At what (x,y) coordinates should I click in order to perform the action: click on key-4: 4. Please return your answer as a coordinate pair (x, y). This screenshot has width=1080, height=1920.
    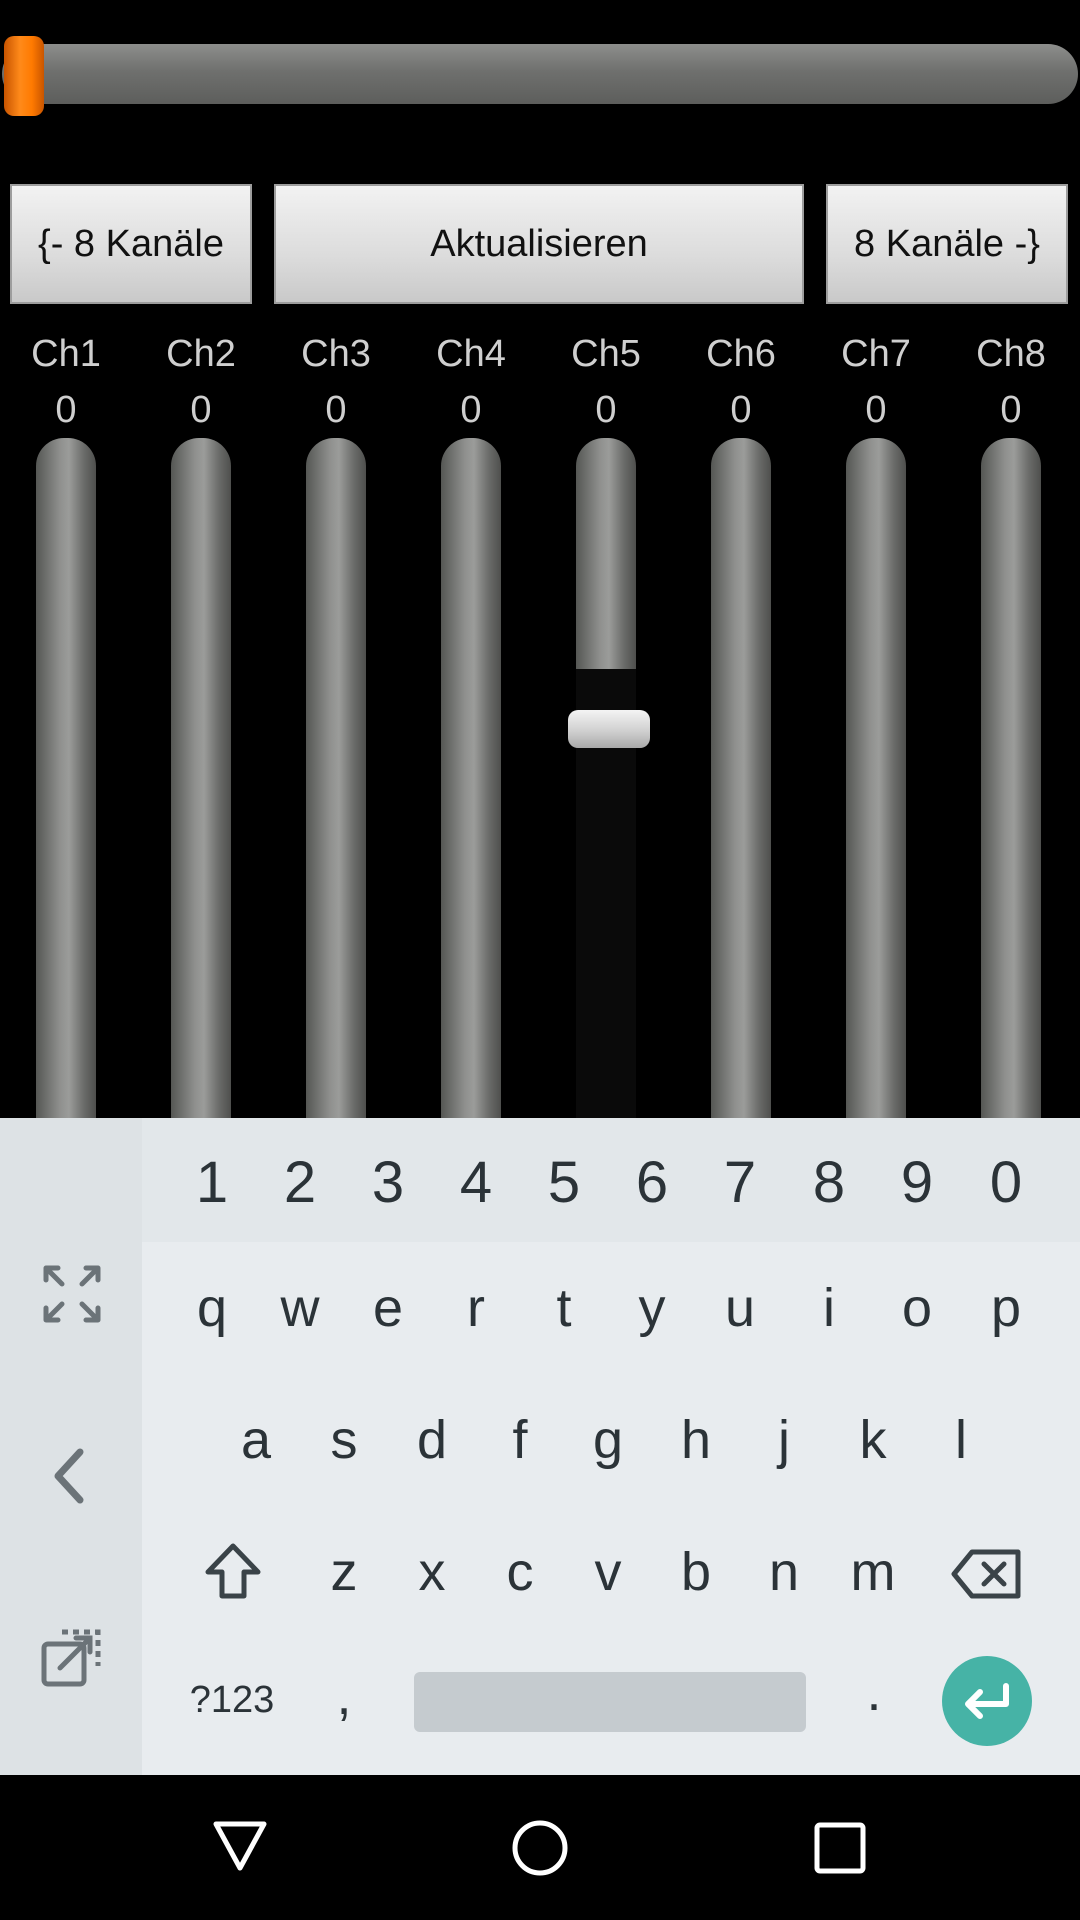
    Looking at the image, I should click on (476, 1183).